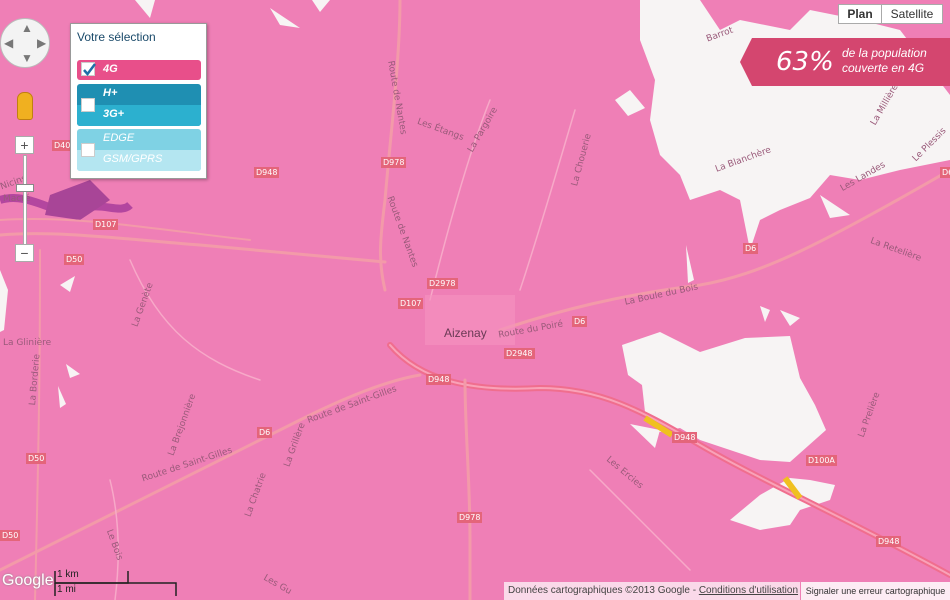  I want to click on pegman-icon, so click(25, 106).